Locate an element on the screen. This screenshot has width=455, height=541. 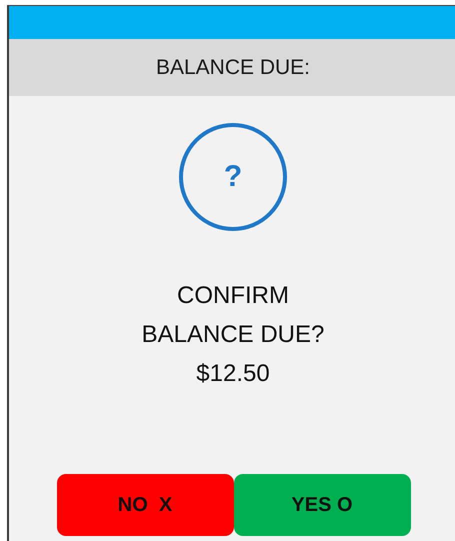
yes-button: YES O is located at coordinates (322, 505).